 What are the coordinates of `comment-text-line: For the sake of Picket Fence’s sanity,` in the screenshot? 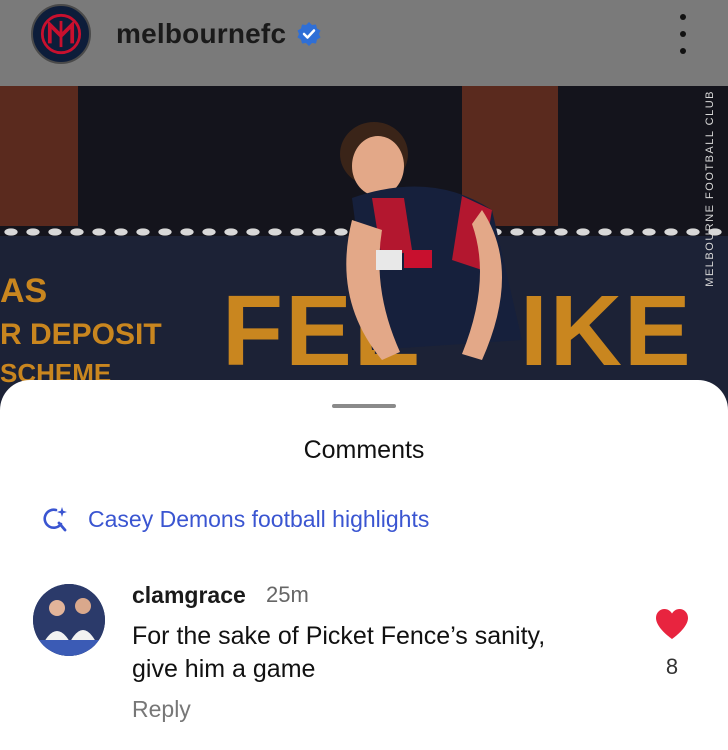 It's located at (339, 636).